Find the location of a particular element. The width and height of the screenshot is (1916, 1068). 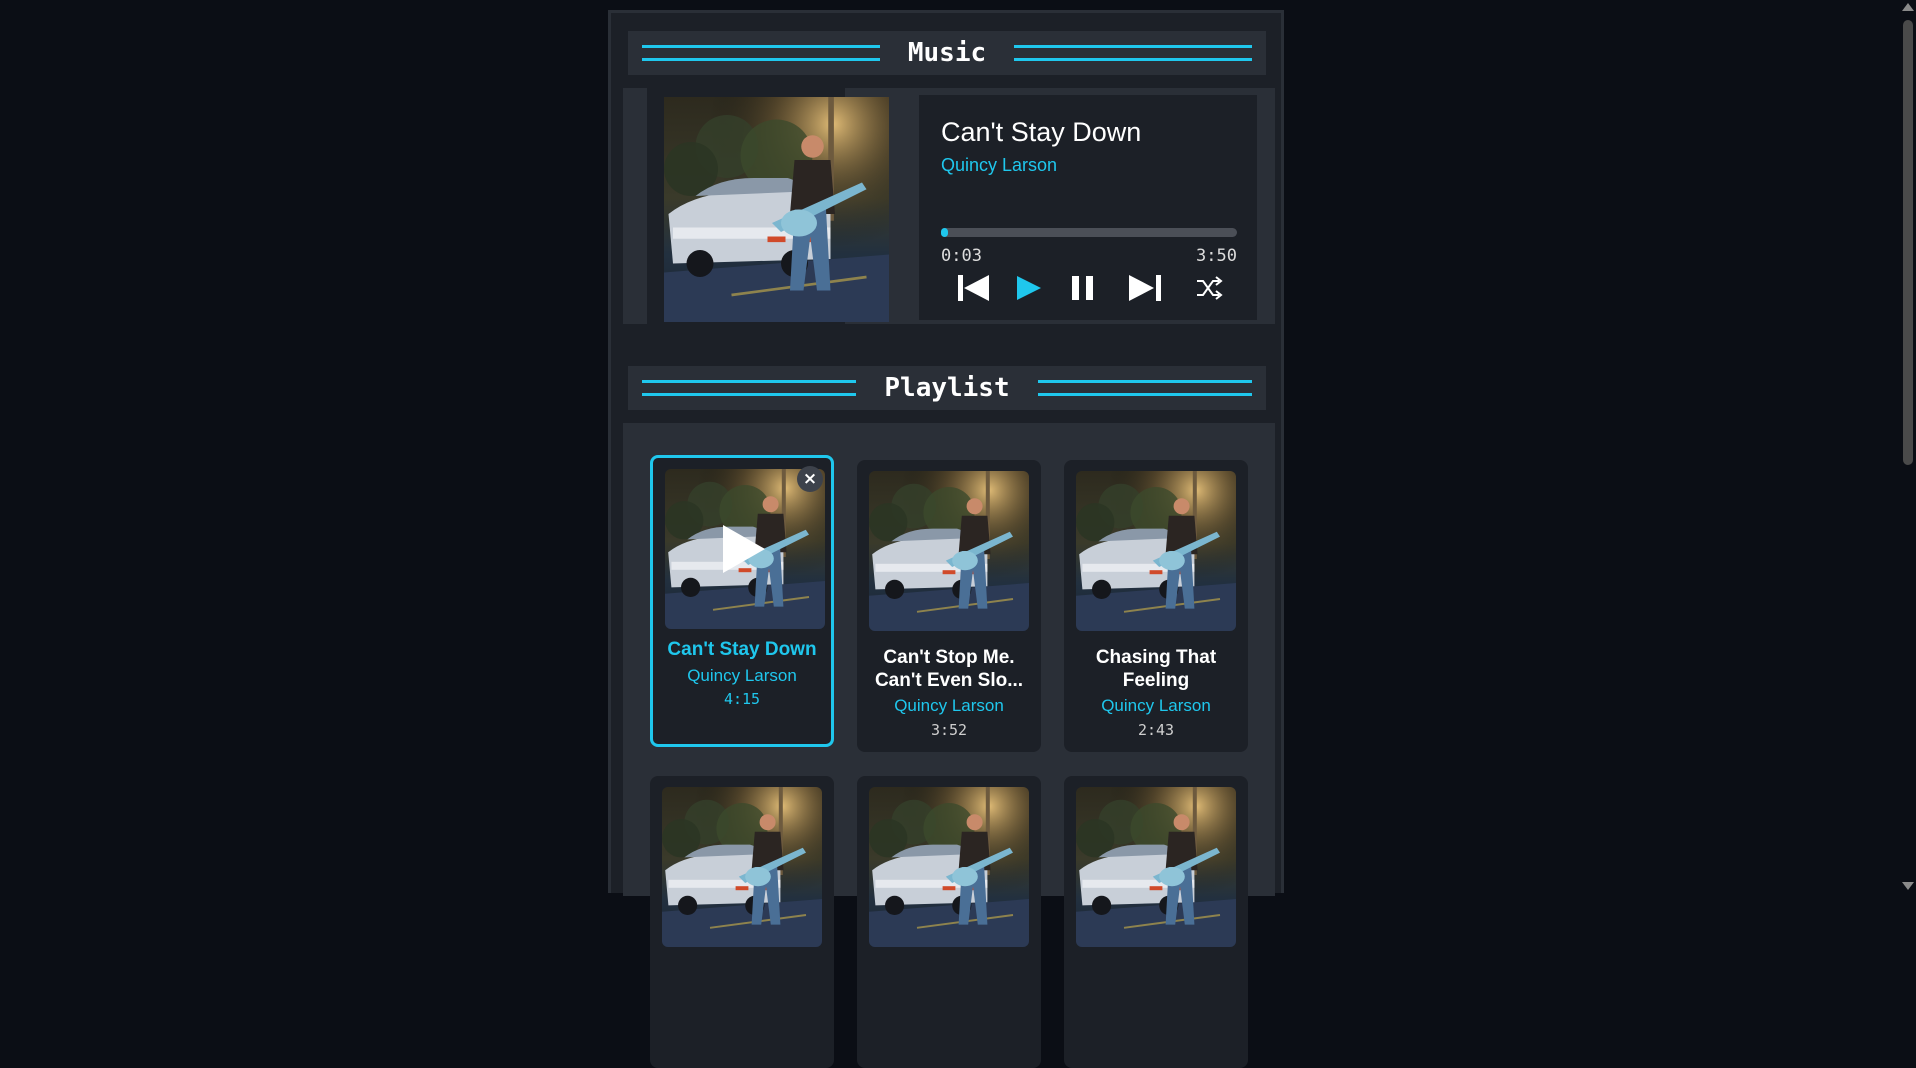

play-button is located at coordinates (1029, 287).